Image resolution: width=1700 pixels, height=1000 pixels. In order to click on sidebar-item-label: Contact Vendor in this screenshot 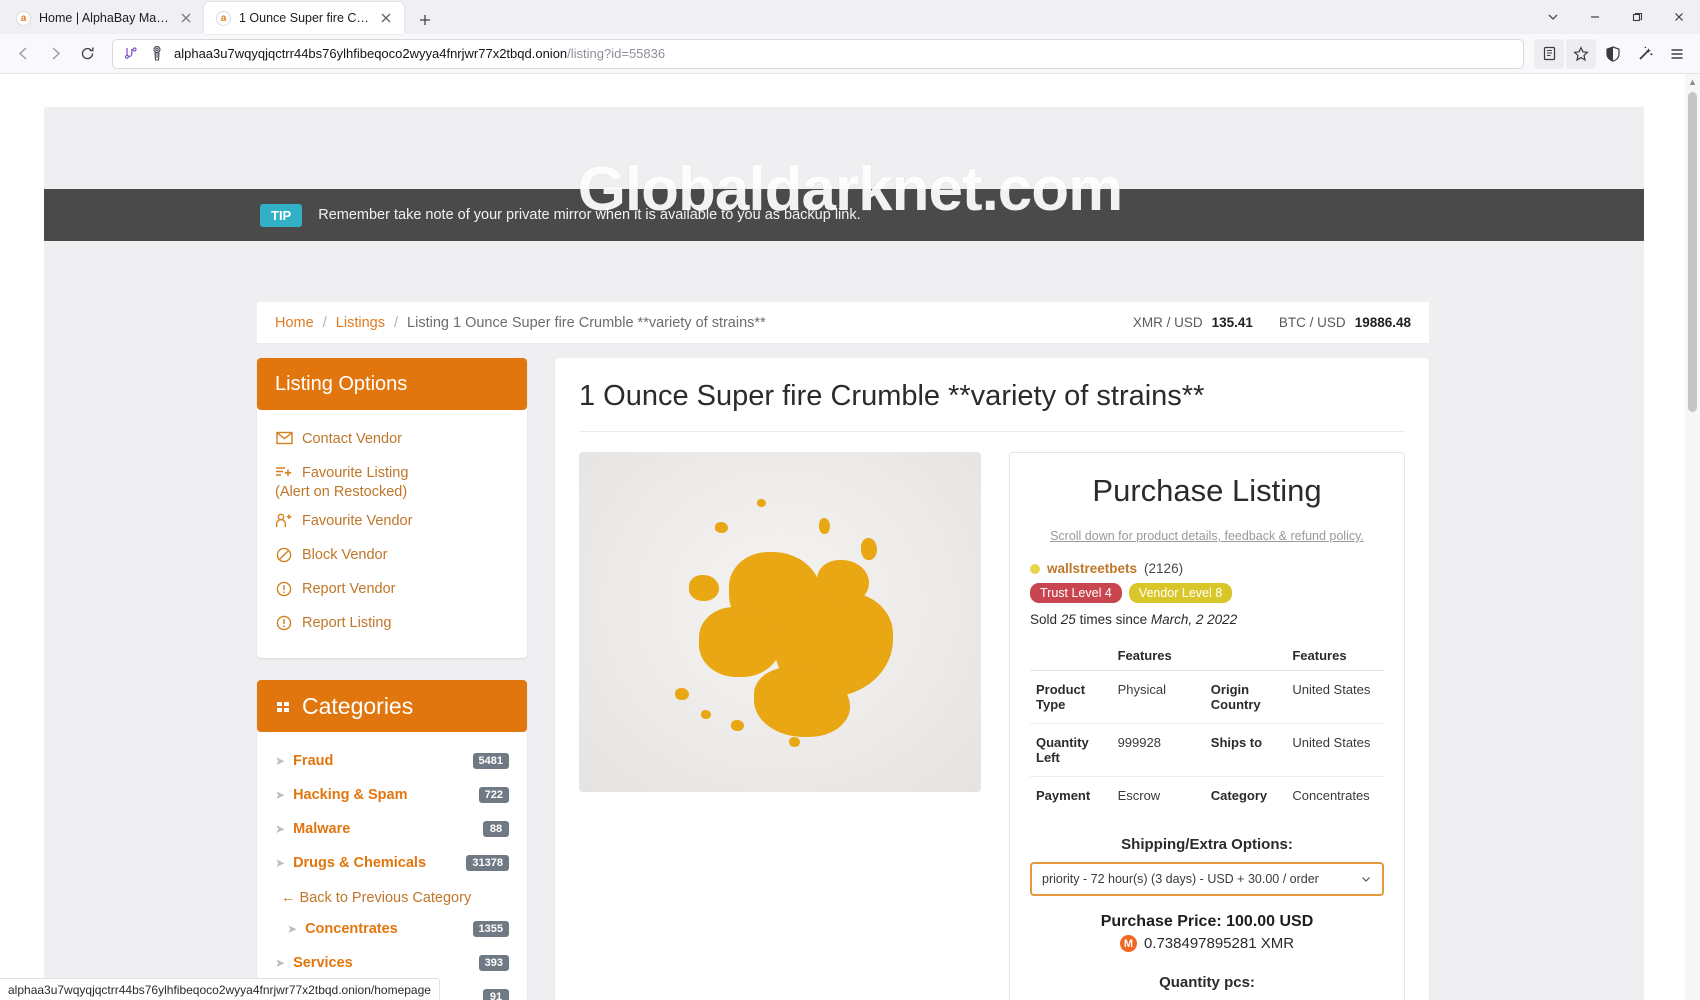, I will do `click(352, 439)`.